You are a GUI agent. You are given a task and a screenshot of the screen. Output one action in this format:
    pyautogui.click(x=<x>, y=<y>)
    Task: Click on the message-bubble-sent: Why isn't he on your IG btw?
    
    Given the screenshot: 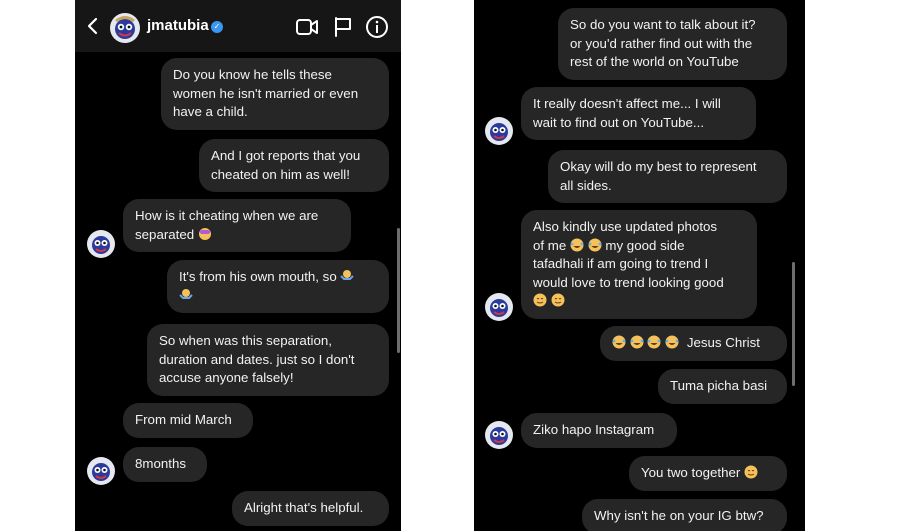 What is the action you would take?
    pyautogui.click(x=684, y=515)
    